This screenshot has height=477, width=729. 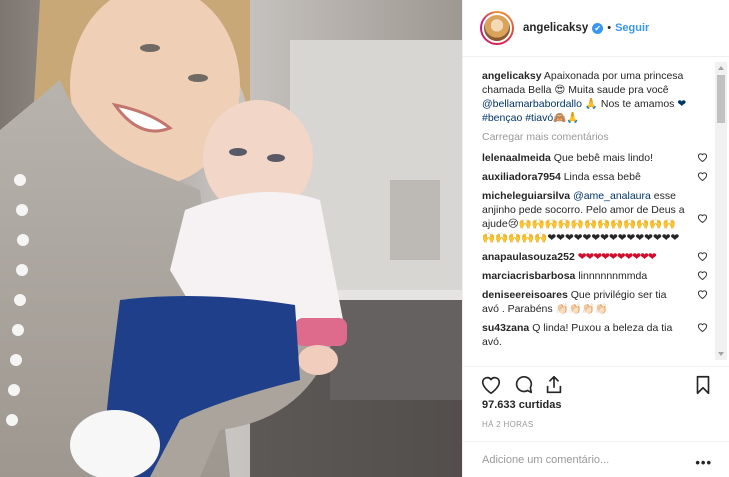 I want to click on avatar, so click(x=497, y=28).